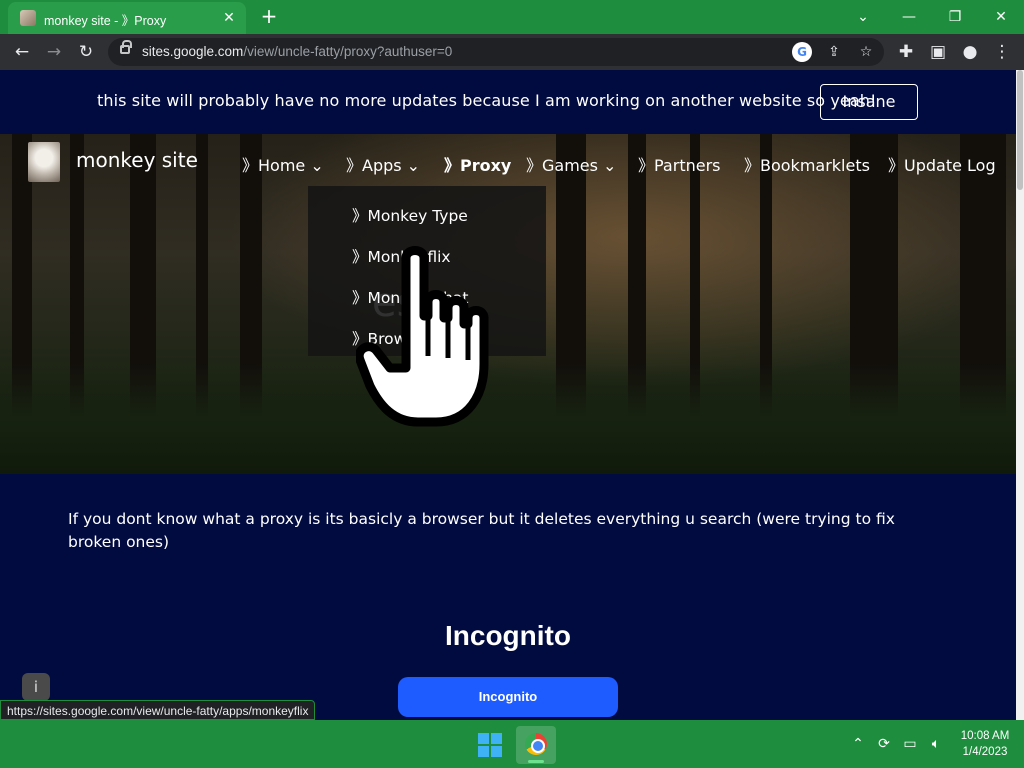  What do you see at coordinates (1002, 52) in the screenshot?
I see `menu-kebab-icon: ⋮` at bounding box center [1002, 52].